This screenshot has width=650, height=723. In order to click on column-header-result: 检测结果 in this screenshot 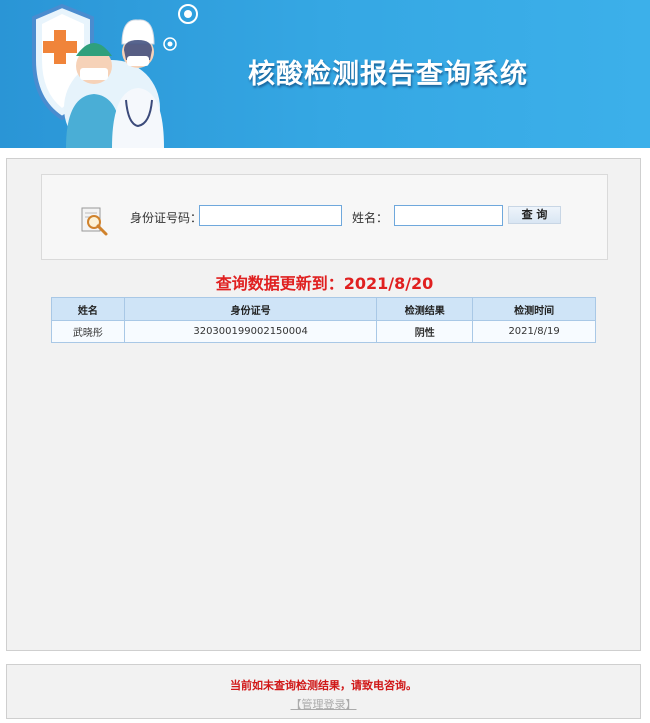, I will do `click(425, 309)`.